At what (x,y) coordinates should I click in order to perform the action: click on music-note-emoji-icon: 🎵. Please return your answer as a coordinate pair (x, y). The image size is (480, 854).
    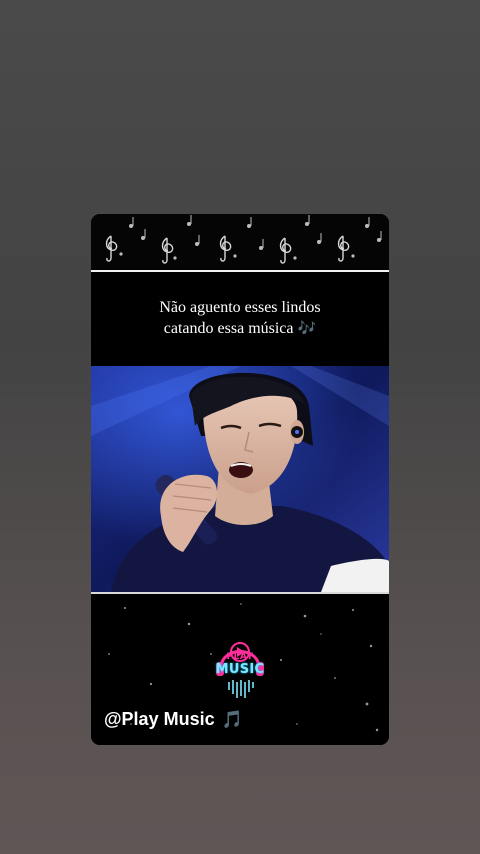
    Looking at the image, I should click on (232, 720).